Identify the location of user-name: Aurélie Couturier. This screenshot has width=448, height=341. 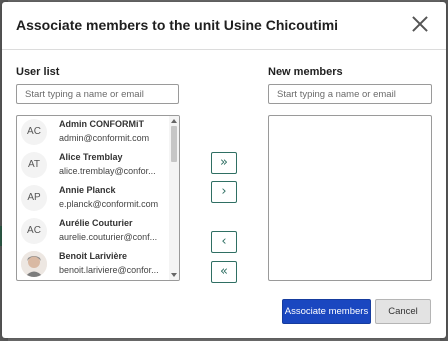
(96, 223).